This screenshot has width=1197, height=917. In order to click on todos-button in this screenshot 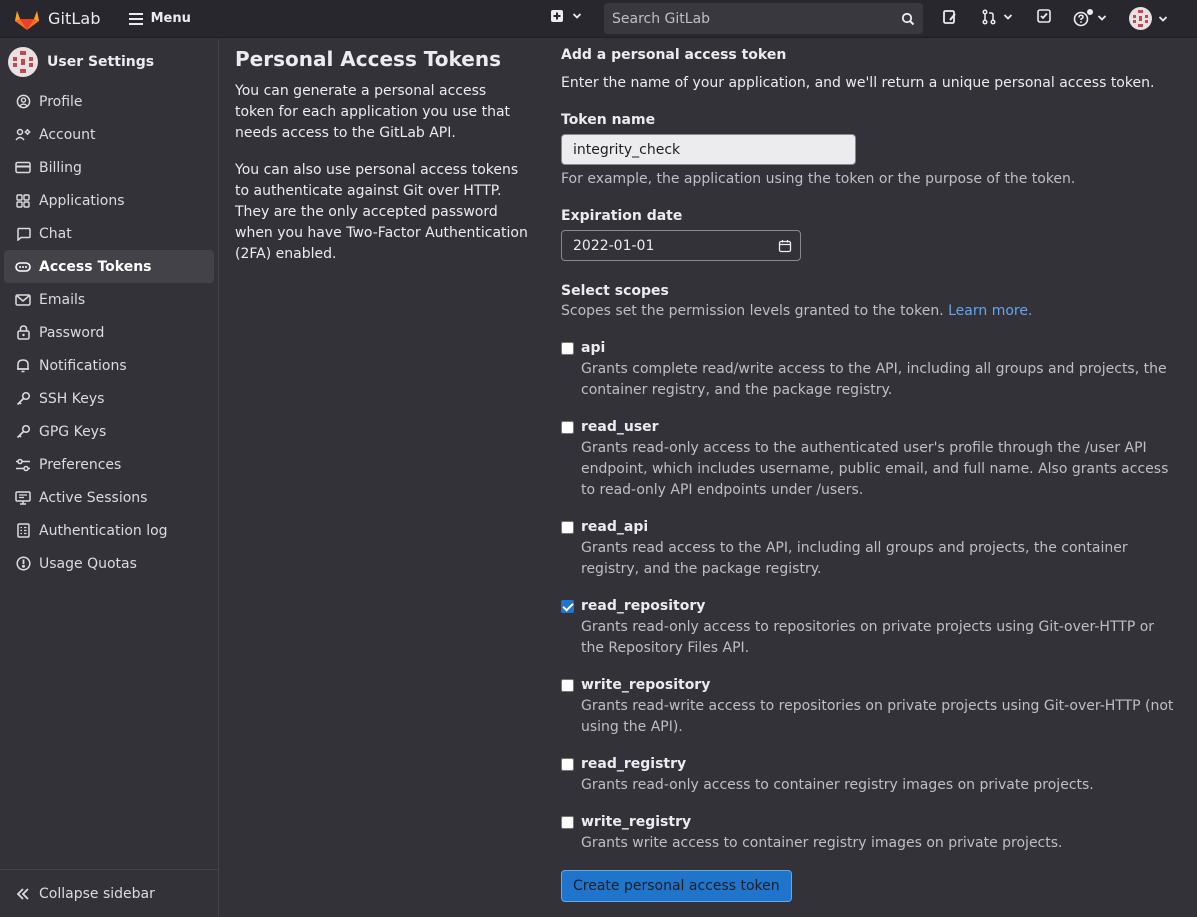, I will do `click(1044, 16)`.